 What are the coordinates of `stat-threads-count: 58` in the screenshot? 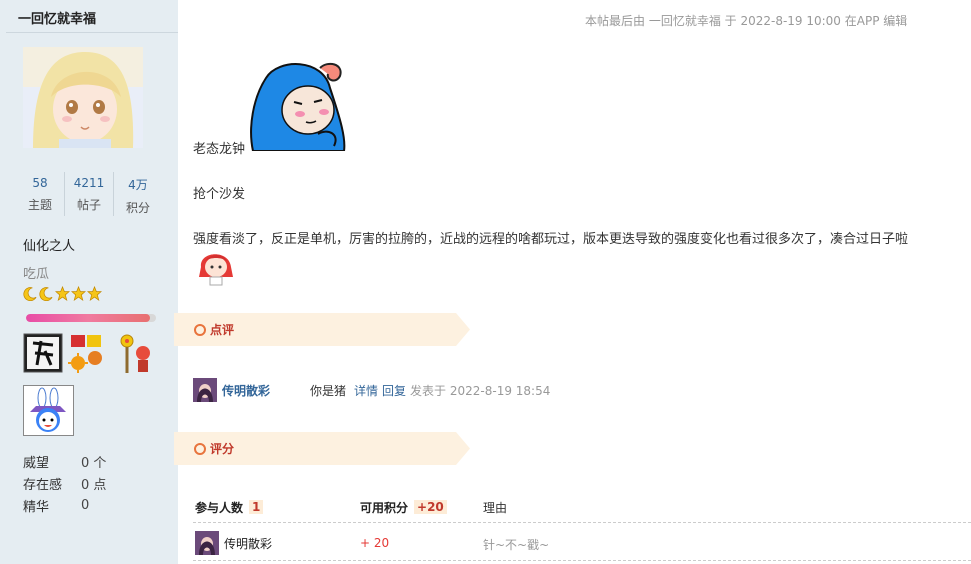 It's located at (40, 183).